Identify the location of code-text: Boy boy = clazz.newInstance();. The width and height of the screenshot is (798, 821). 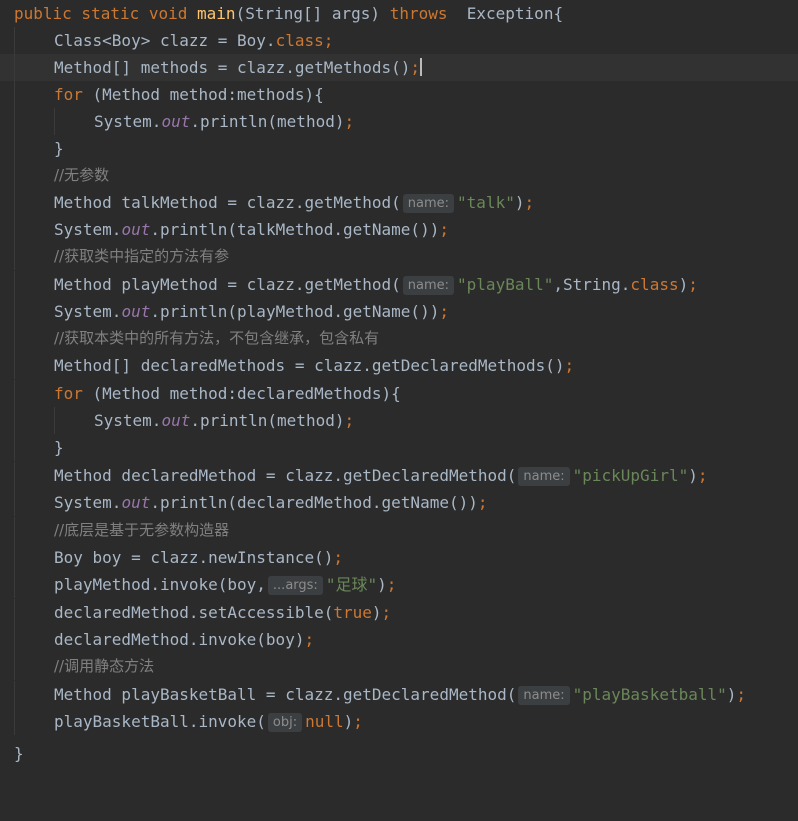
(198, 557).